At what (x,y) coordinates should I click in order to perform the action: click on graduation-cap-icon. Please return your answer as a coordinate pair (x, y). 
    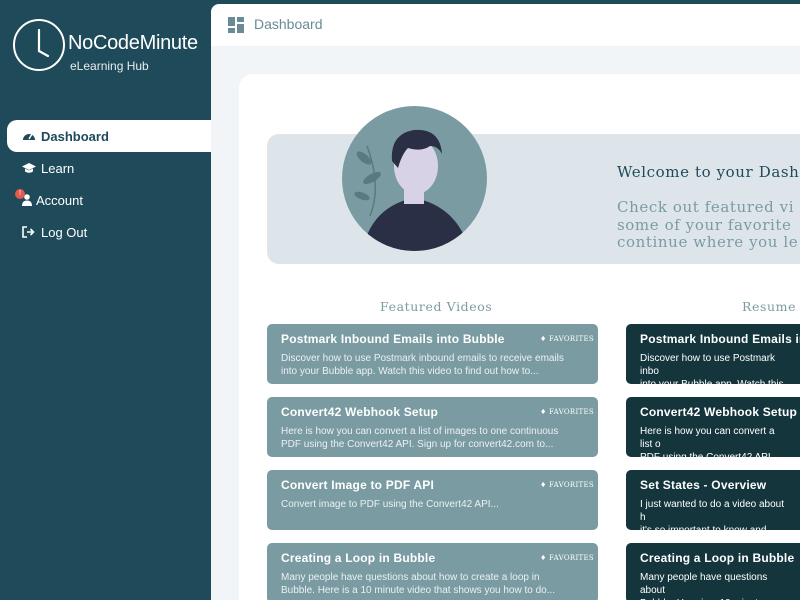
    Looking at the image, I should click on (29, 168).